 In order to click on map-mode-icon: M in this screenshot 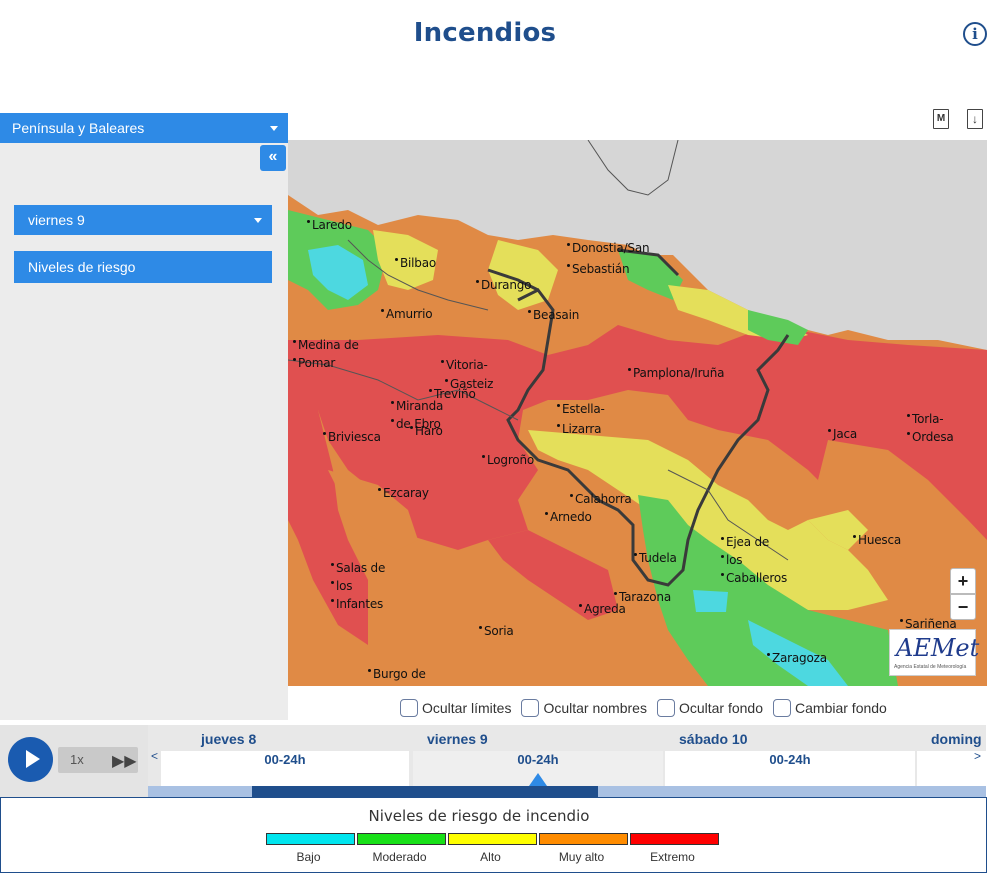, I will do `click(941, 119)`.